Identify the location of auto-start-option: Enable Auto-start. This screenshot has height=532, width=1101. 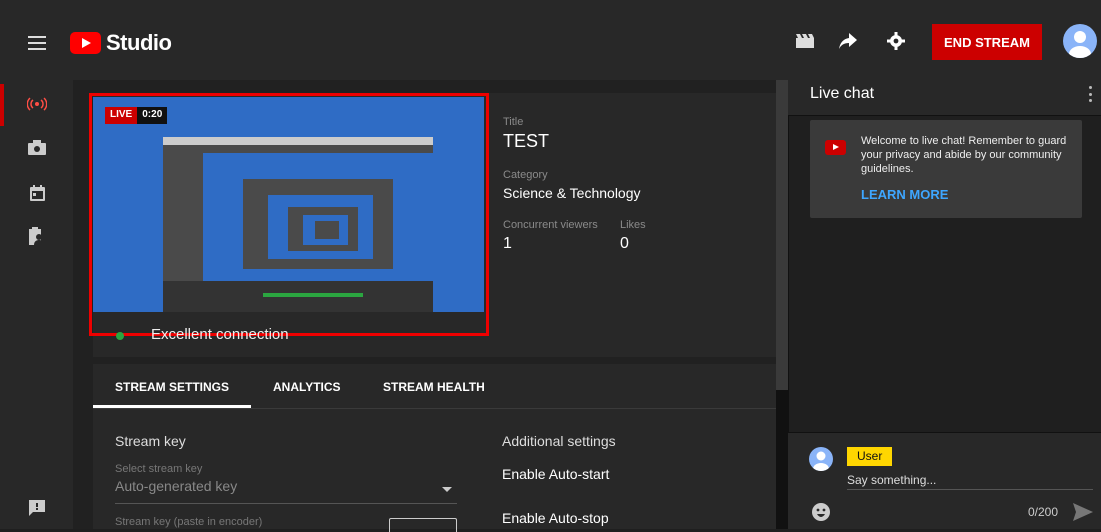
(555, 474).